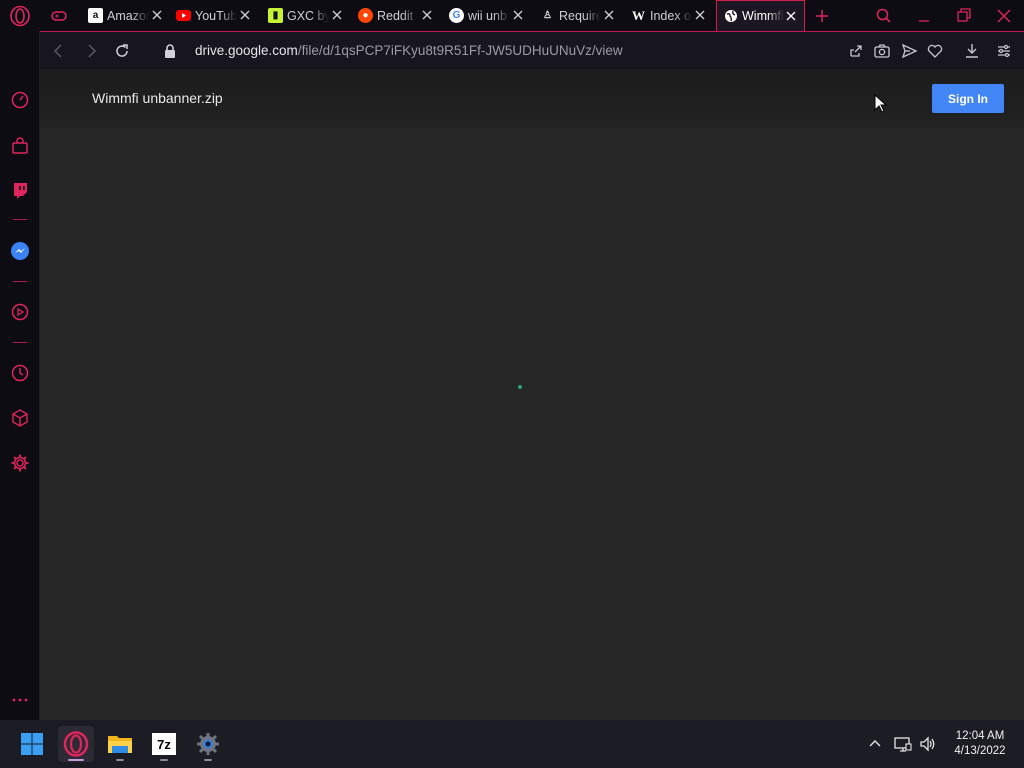 Image resolution: width=1024 pixels, height=768 pixels. What do you see at coordinates (928, 744) in the screenshot?
I see `volume-icon` at bounding box center [928, 744].